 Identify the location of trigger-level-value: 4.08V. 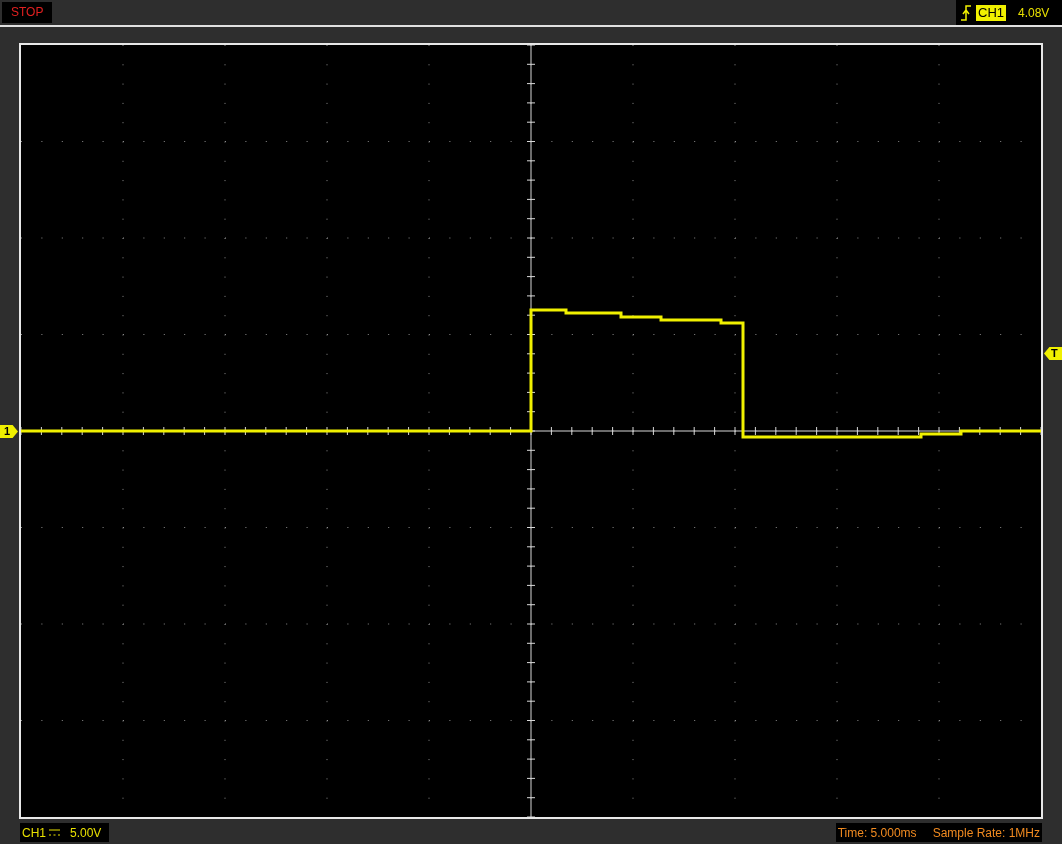
(1034, 12).